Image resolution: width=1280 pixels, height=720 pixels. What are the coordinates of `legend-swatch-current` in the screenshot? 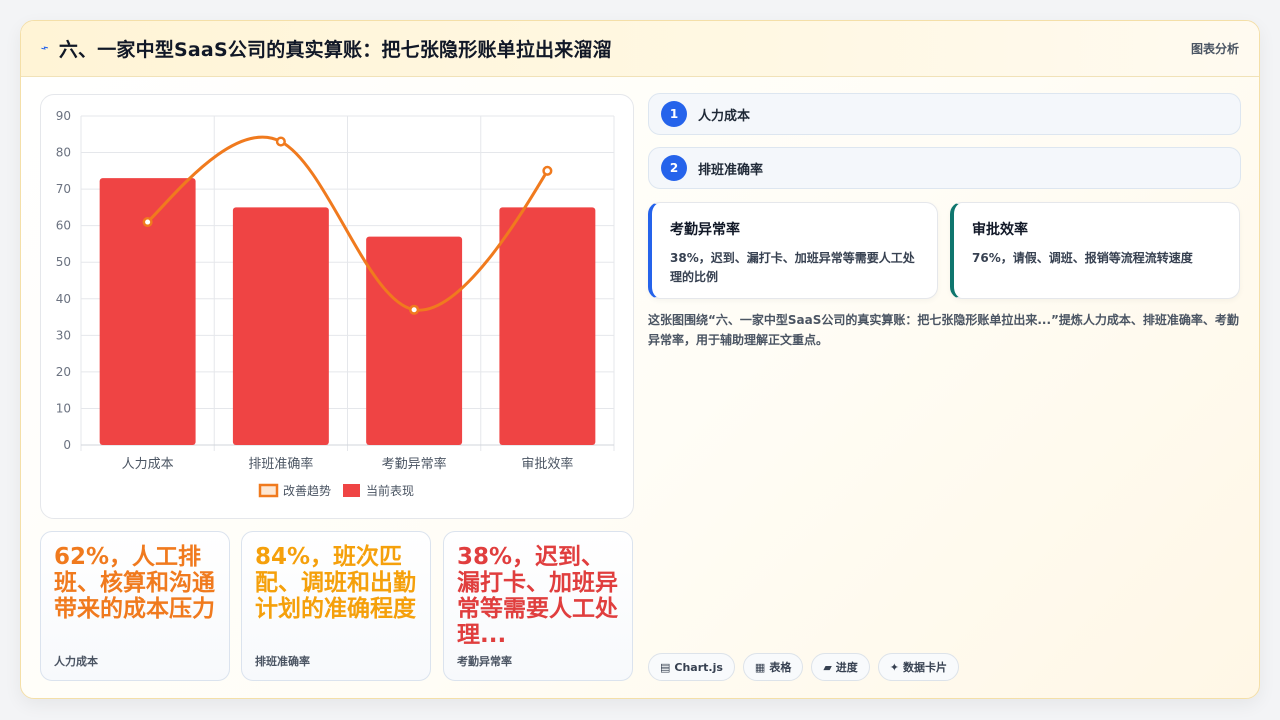 It's located at (351, 490).